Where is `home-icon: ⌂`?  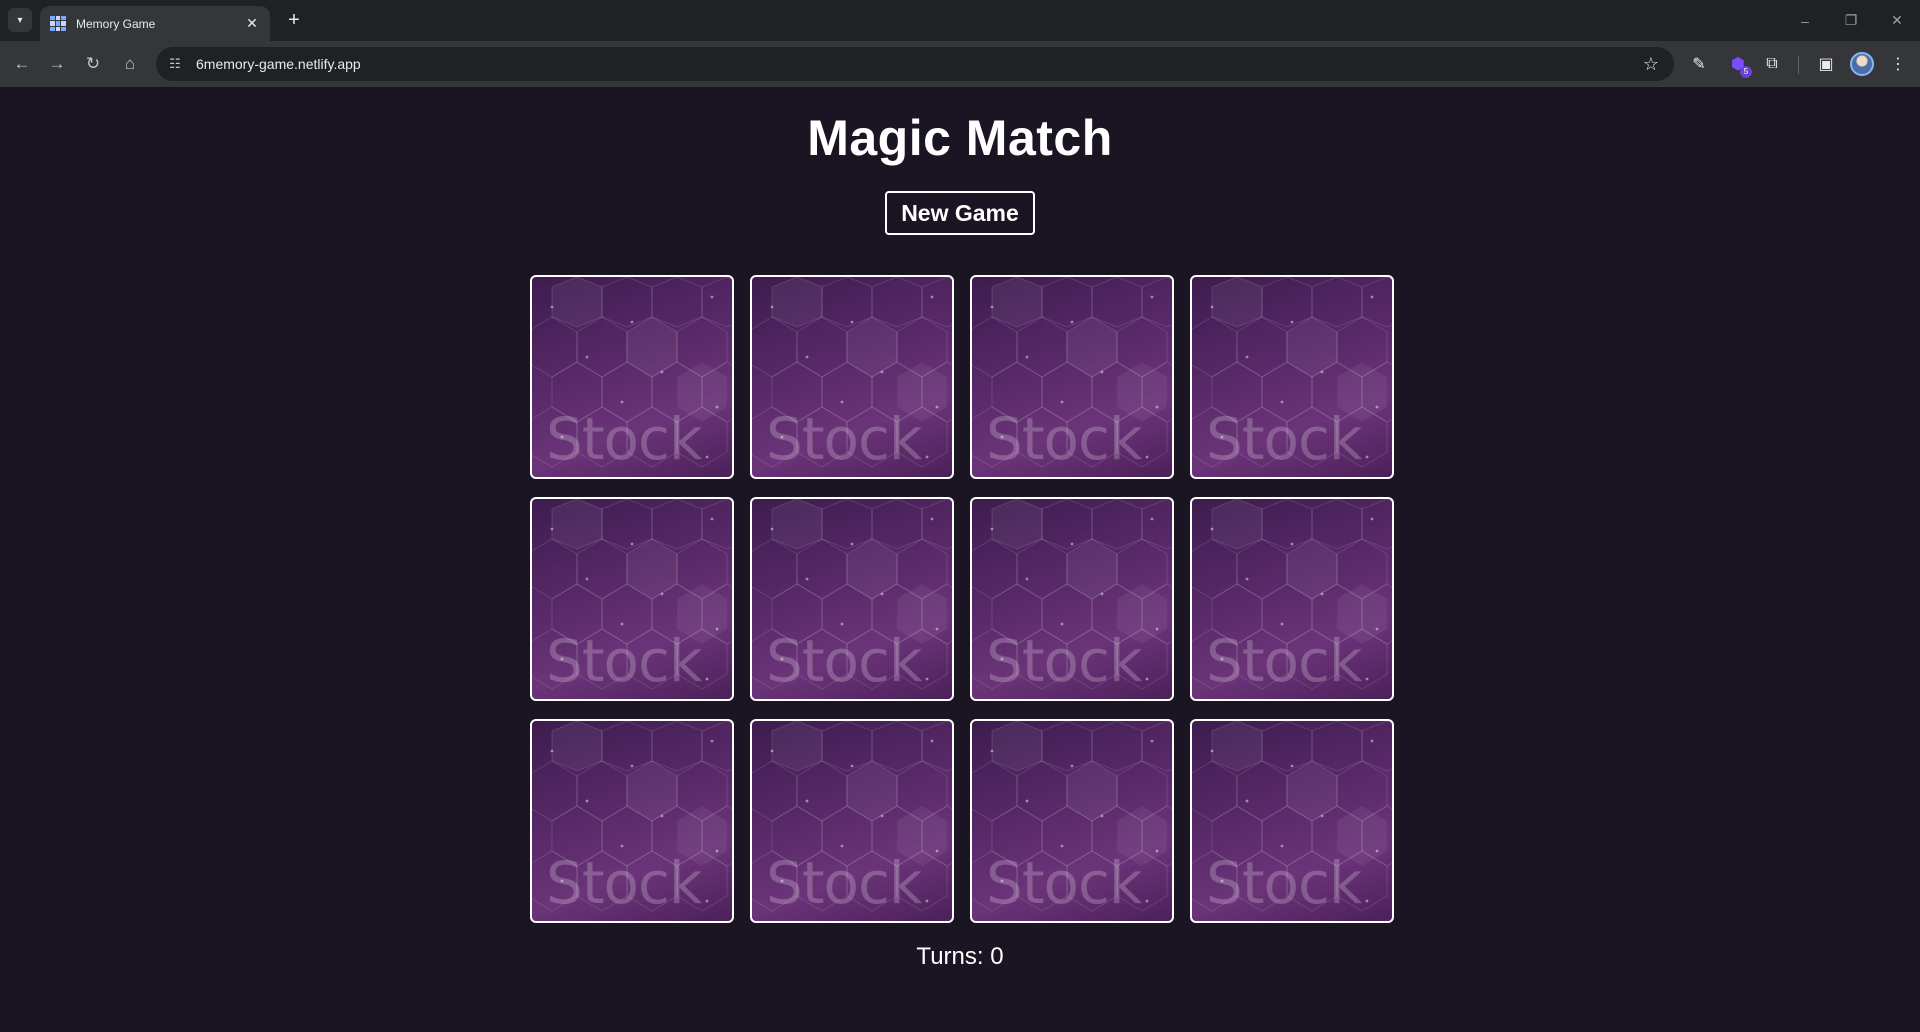
home-icon: ⌂ is located at coordinates (130, 64).